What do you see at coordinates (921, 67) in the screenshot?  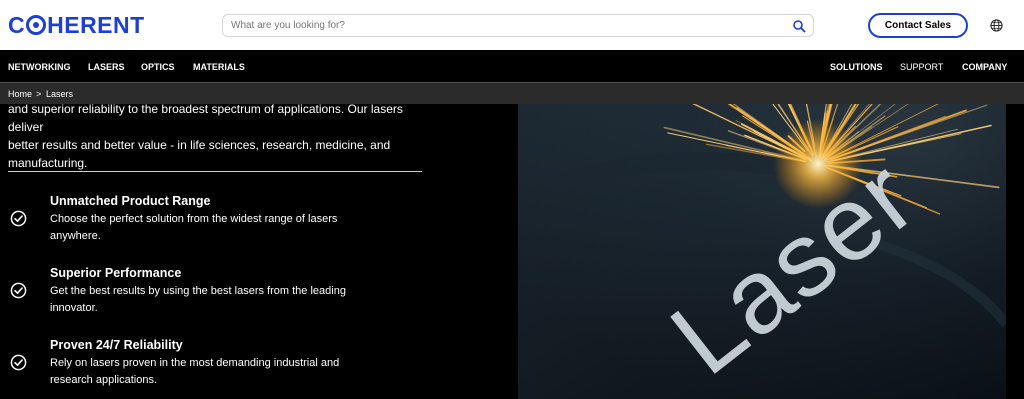 I see `nav-support: SUPPORT` at bounding box center [921, 67].